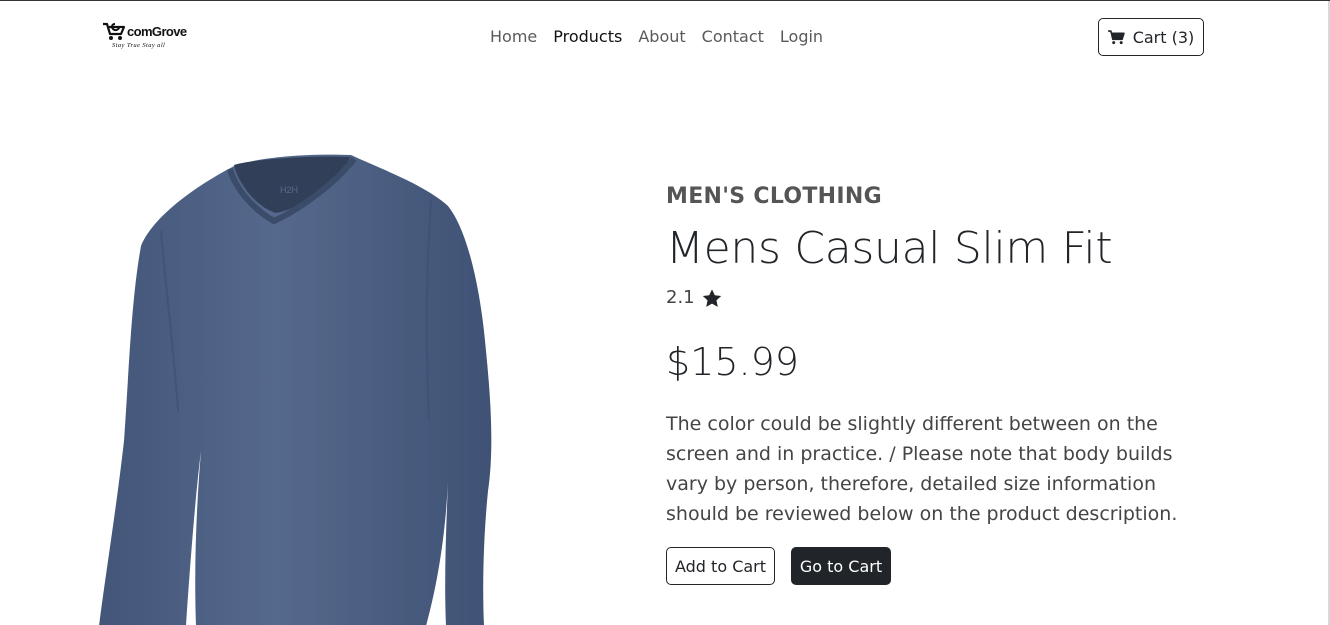  What do you see at coordinates (946, 298) in the screenshot?
I see `product-rating: 2.1` at bounding box center [946, 298].